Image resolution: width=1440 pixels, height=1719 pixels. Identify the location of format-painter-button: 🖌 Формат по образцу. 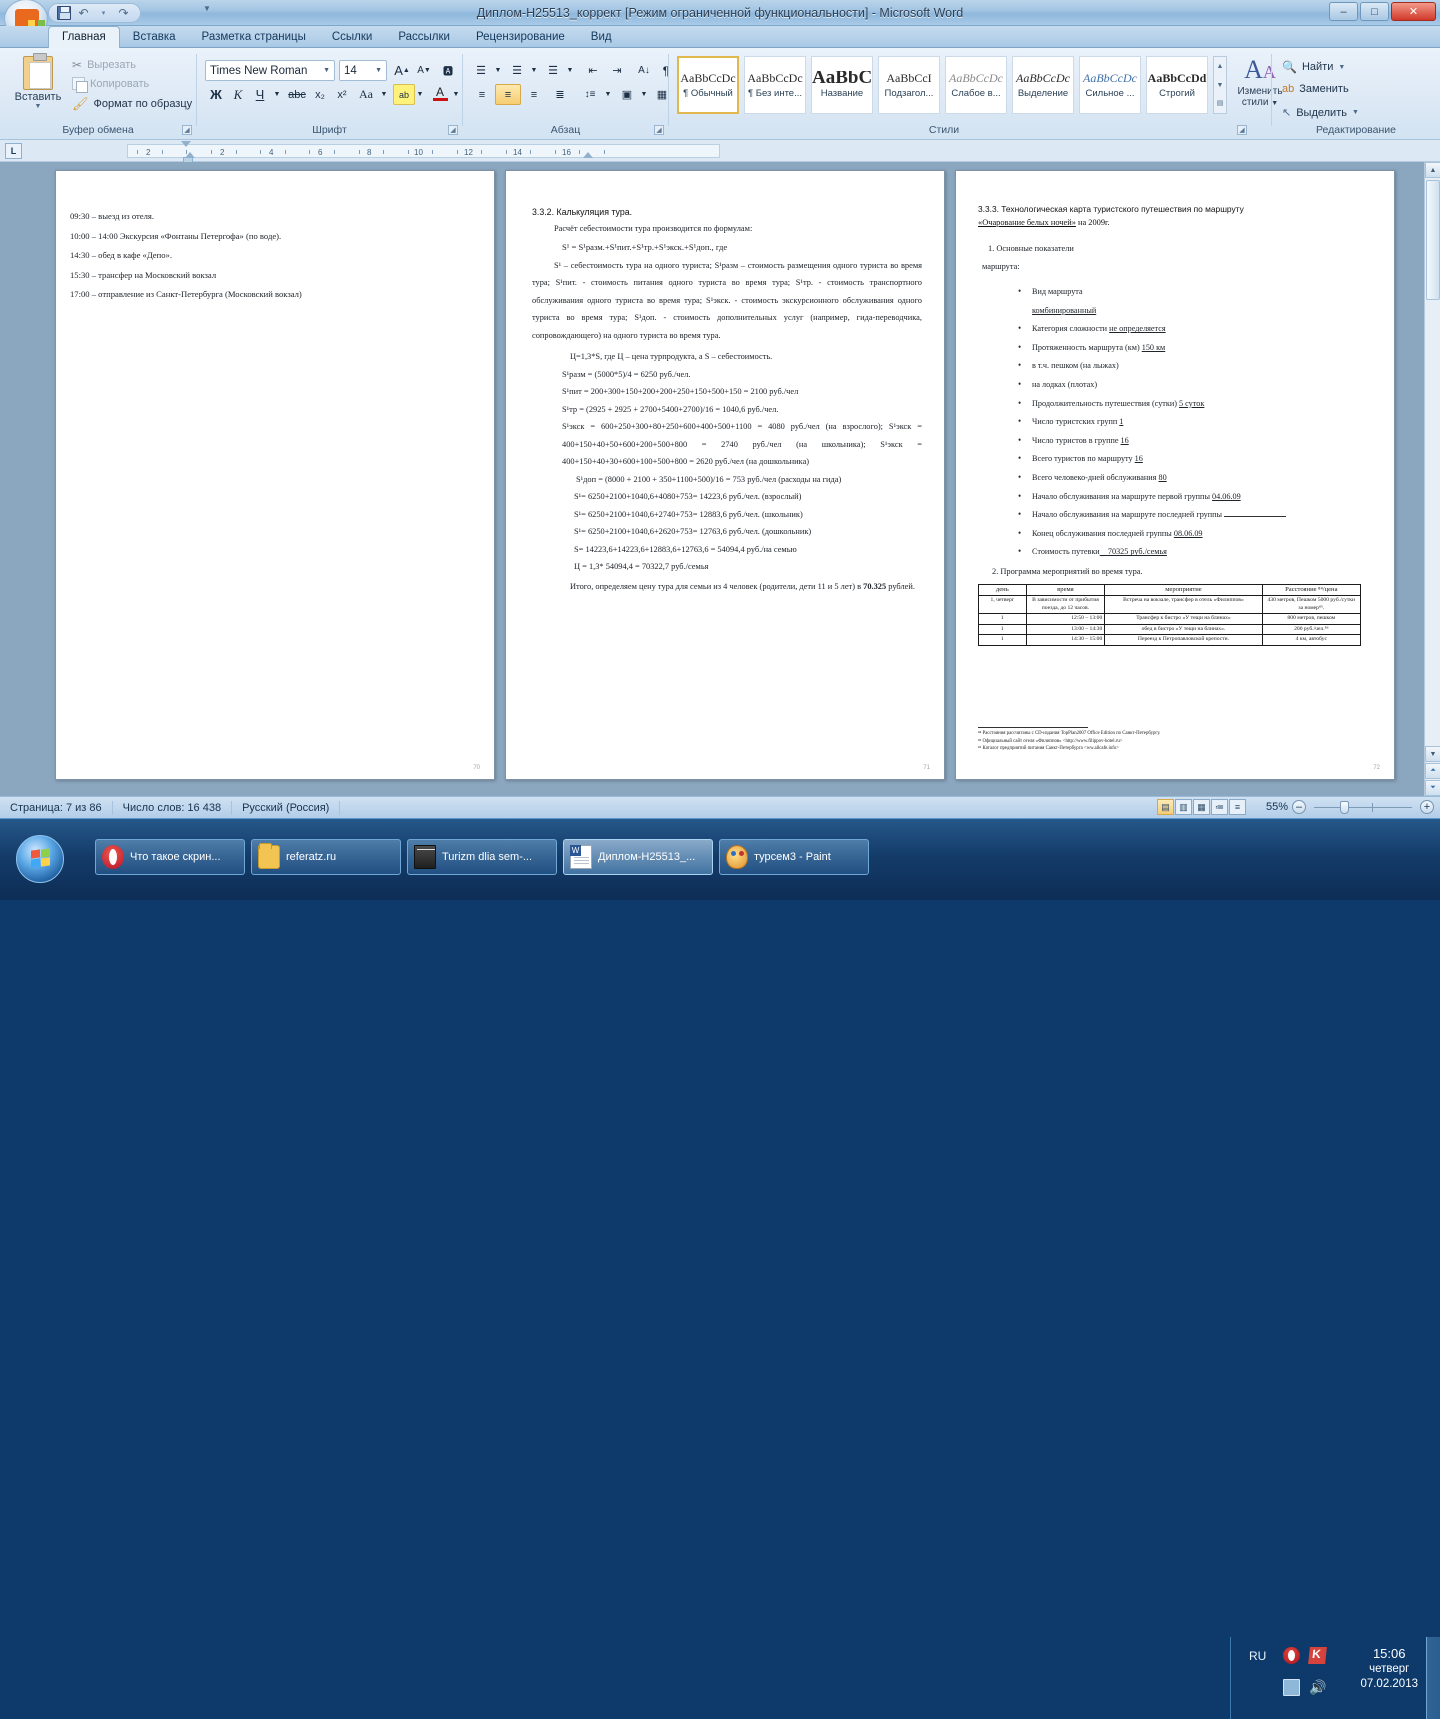
(132, 104).